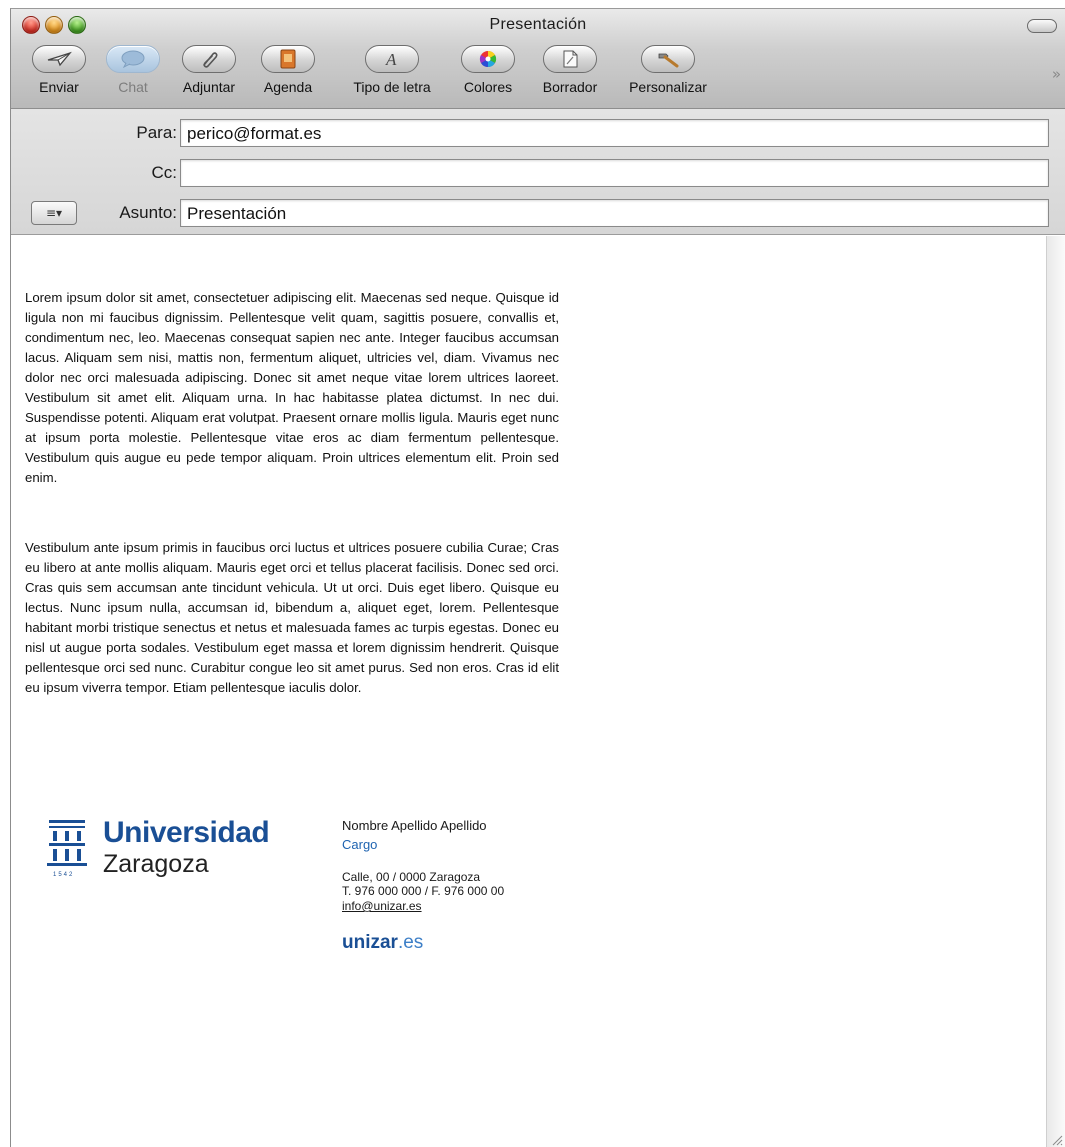 Image resolution: width=1065 pixels, height=1147 pixels. I want to click on window-title: Presentación, so click(538, 24).